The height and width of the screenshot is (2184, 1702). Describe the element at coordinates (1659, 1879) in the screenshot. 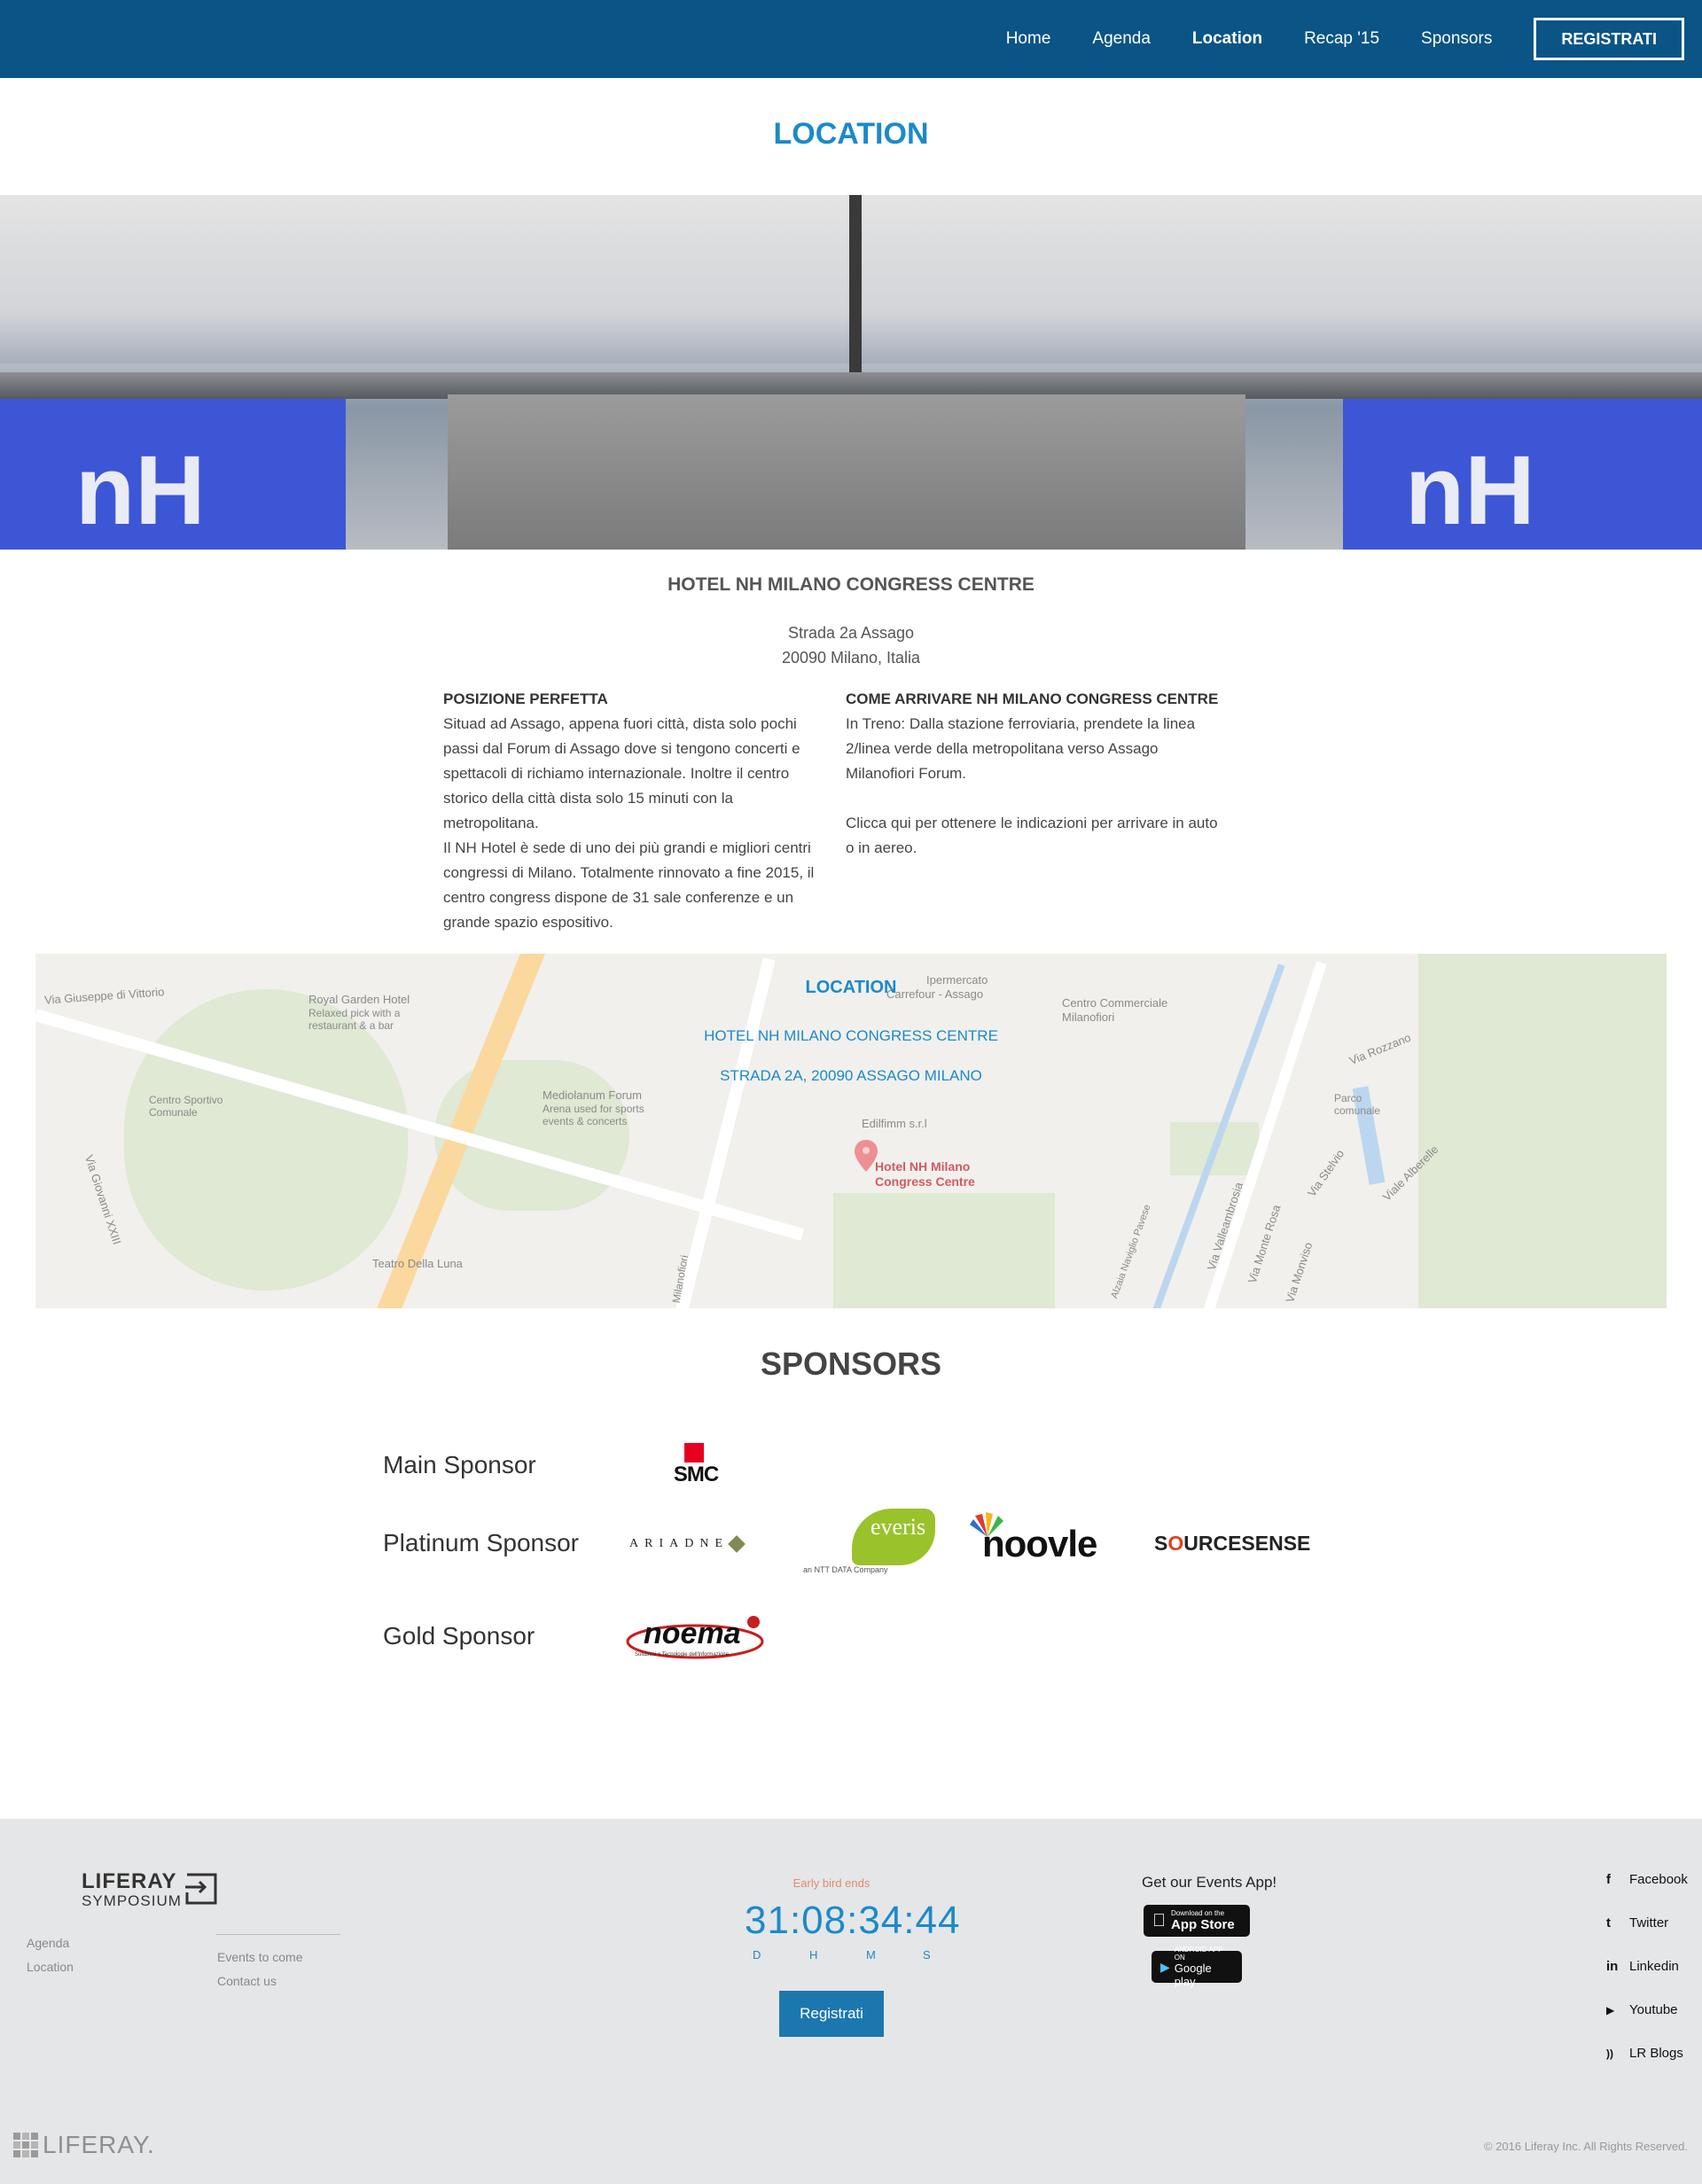

I see `social-facebook-label: Facebook` at that location.